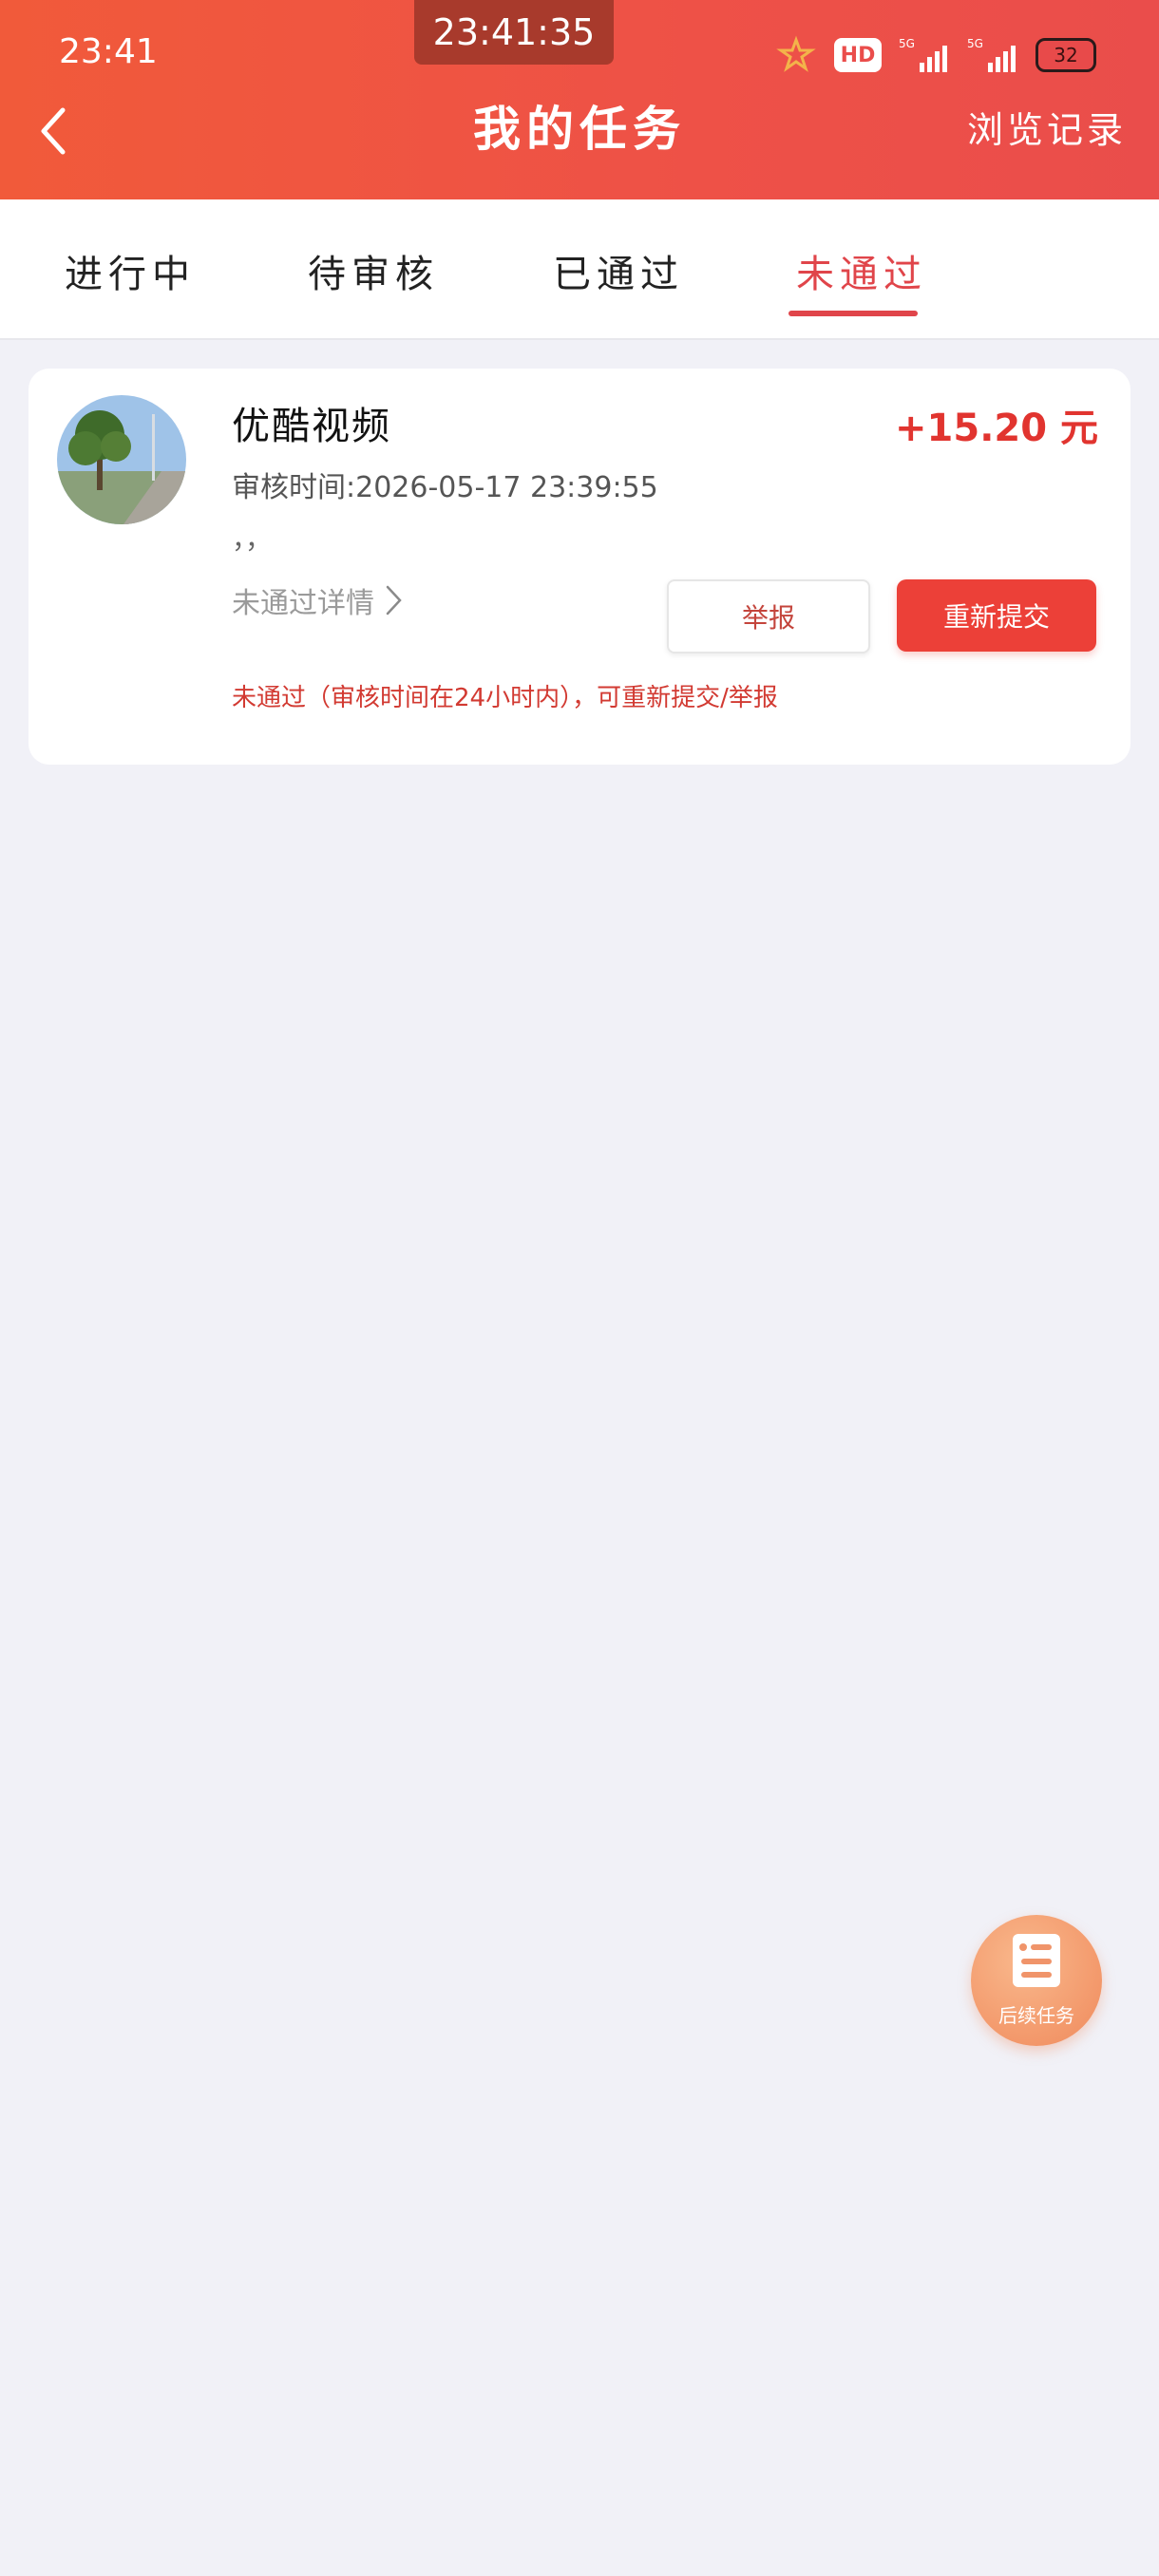 The width and height of the screenshot is (1159, 2576). Describe the element at coordinates (975, 43) in the screenshot. I see `network-label-2: 5G` at that location.